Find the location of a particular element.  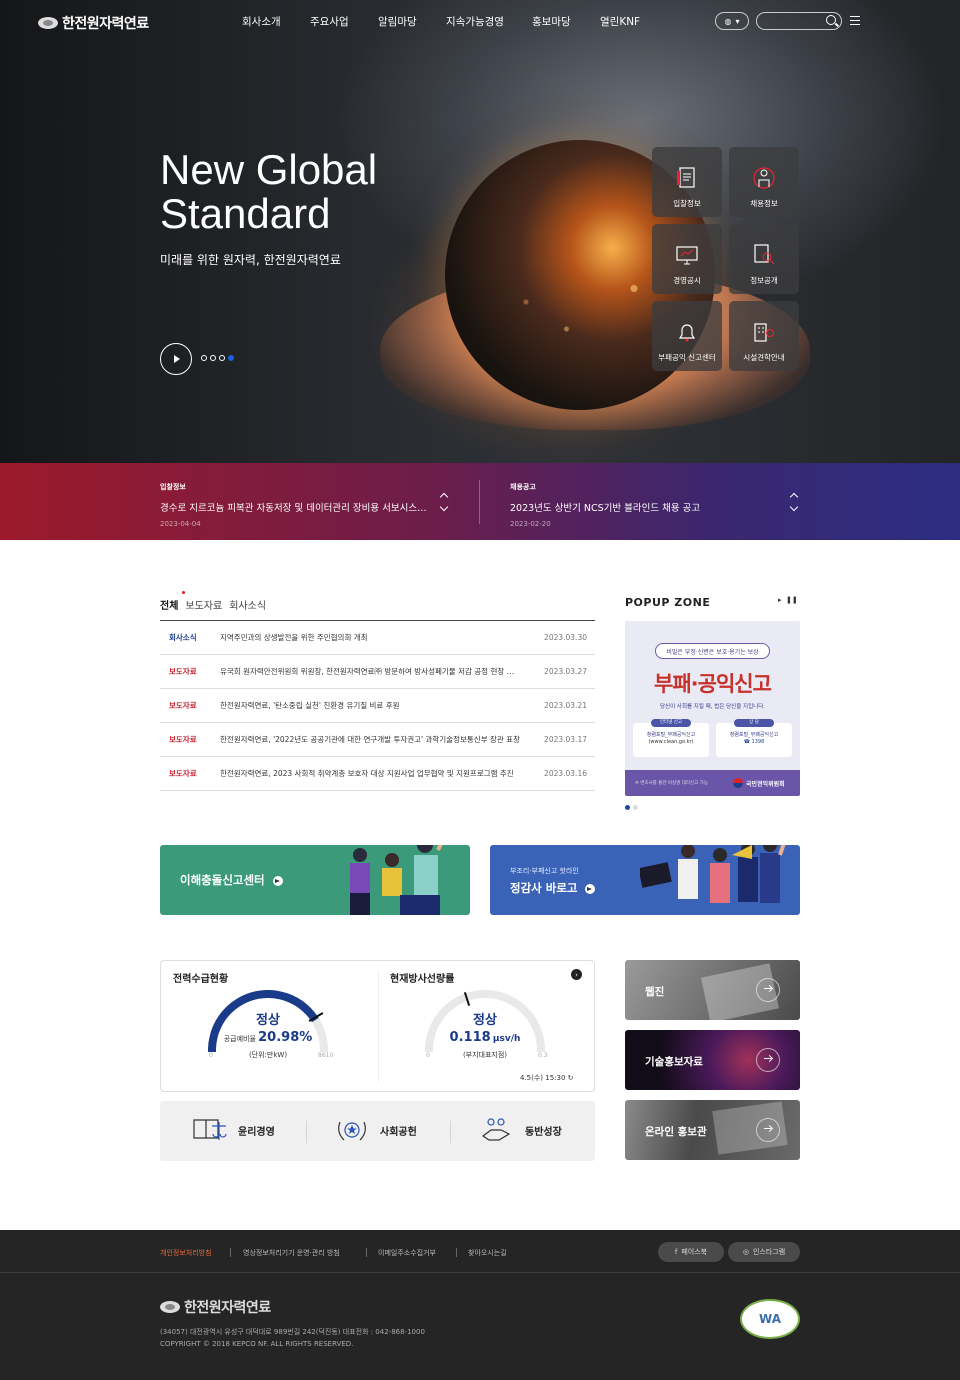

nav-business: 주요사업 is located at coordinates (344, 21).